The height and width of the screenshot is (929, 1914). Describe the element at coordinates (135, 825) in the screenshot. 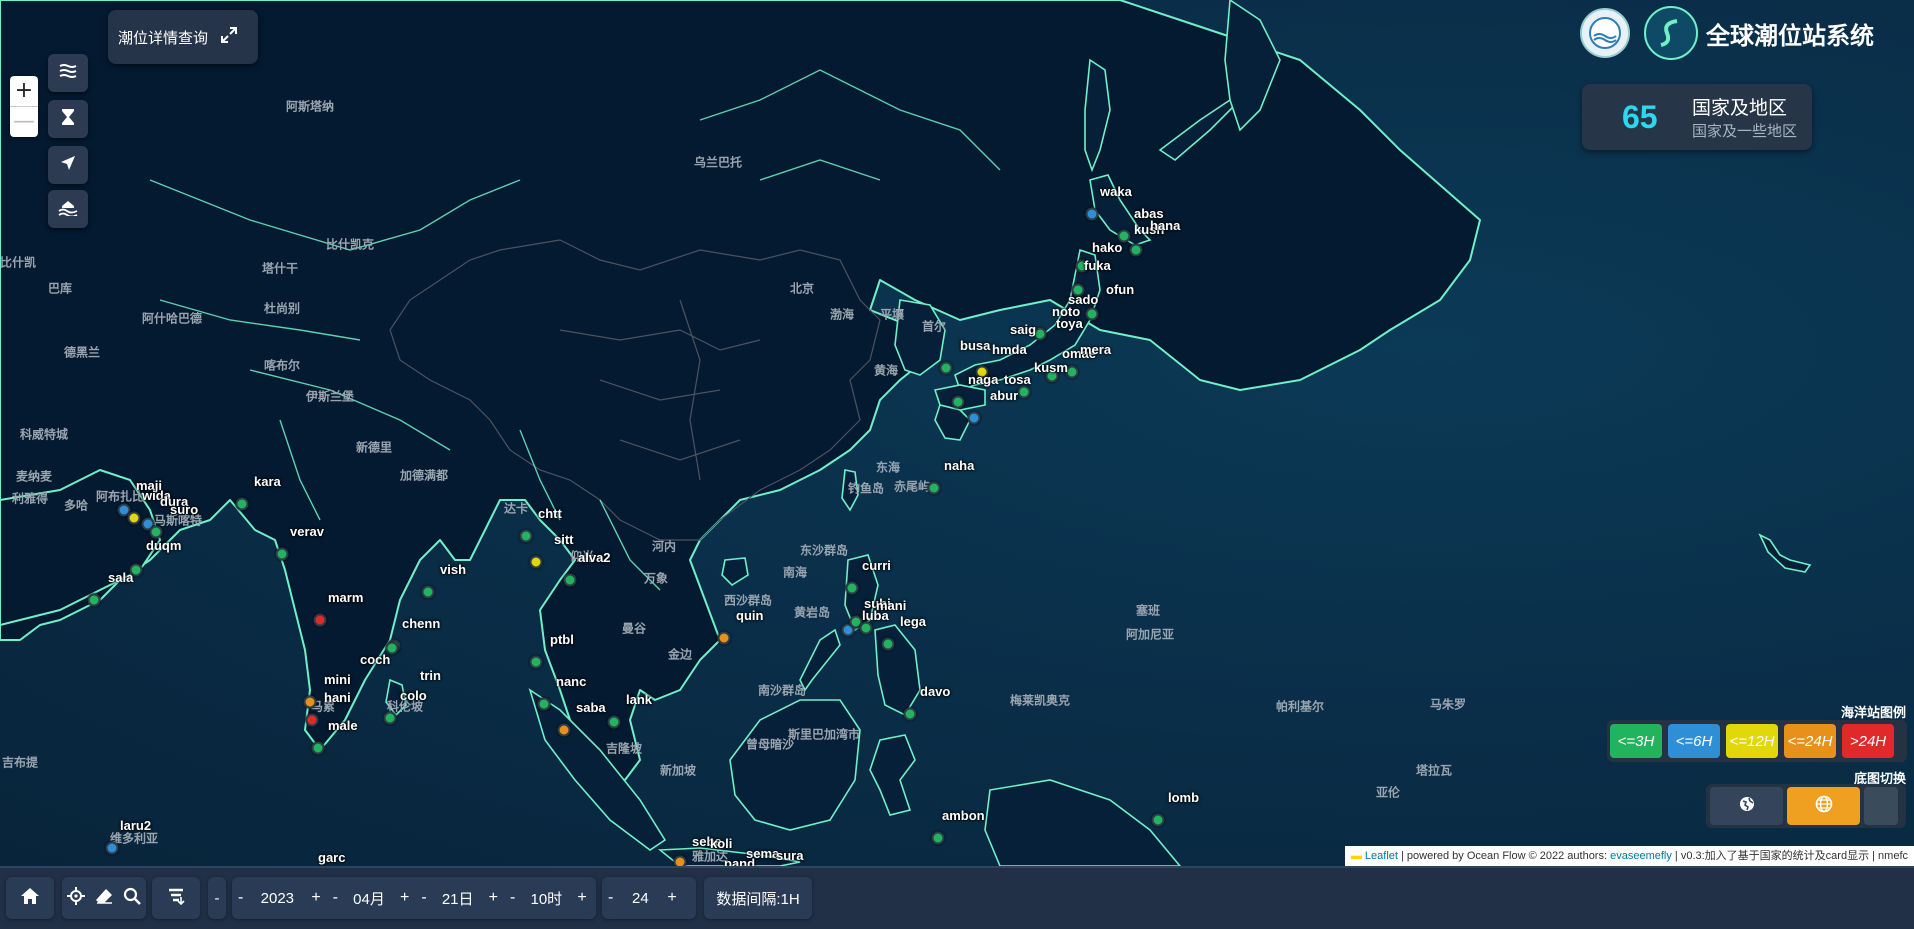

I see `station-label: laru2` at that location.